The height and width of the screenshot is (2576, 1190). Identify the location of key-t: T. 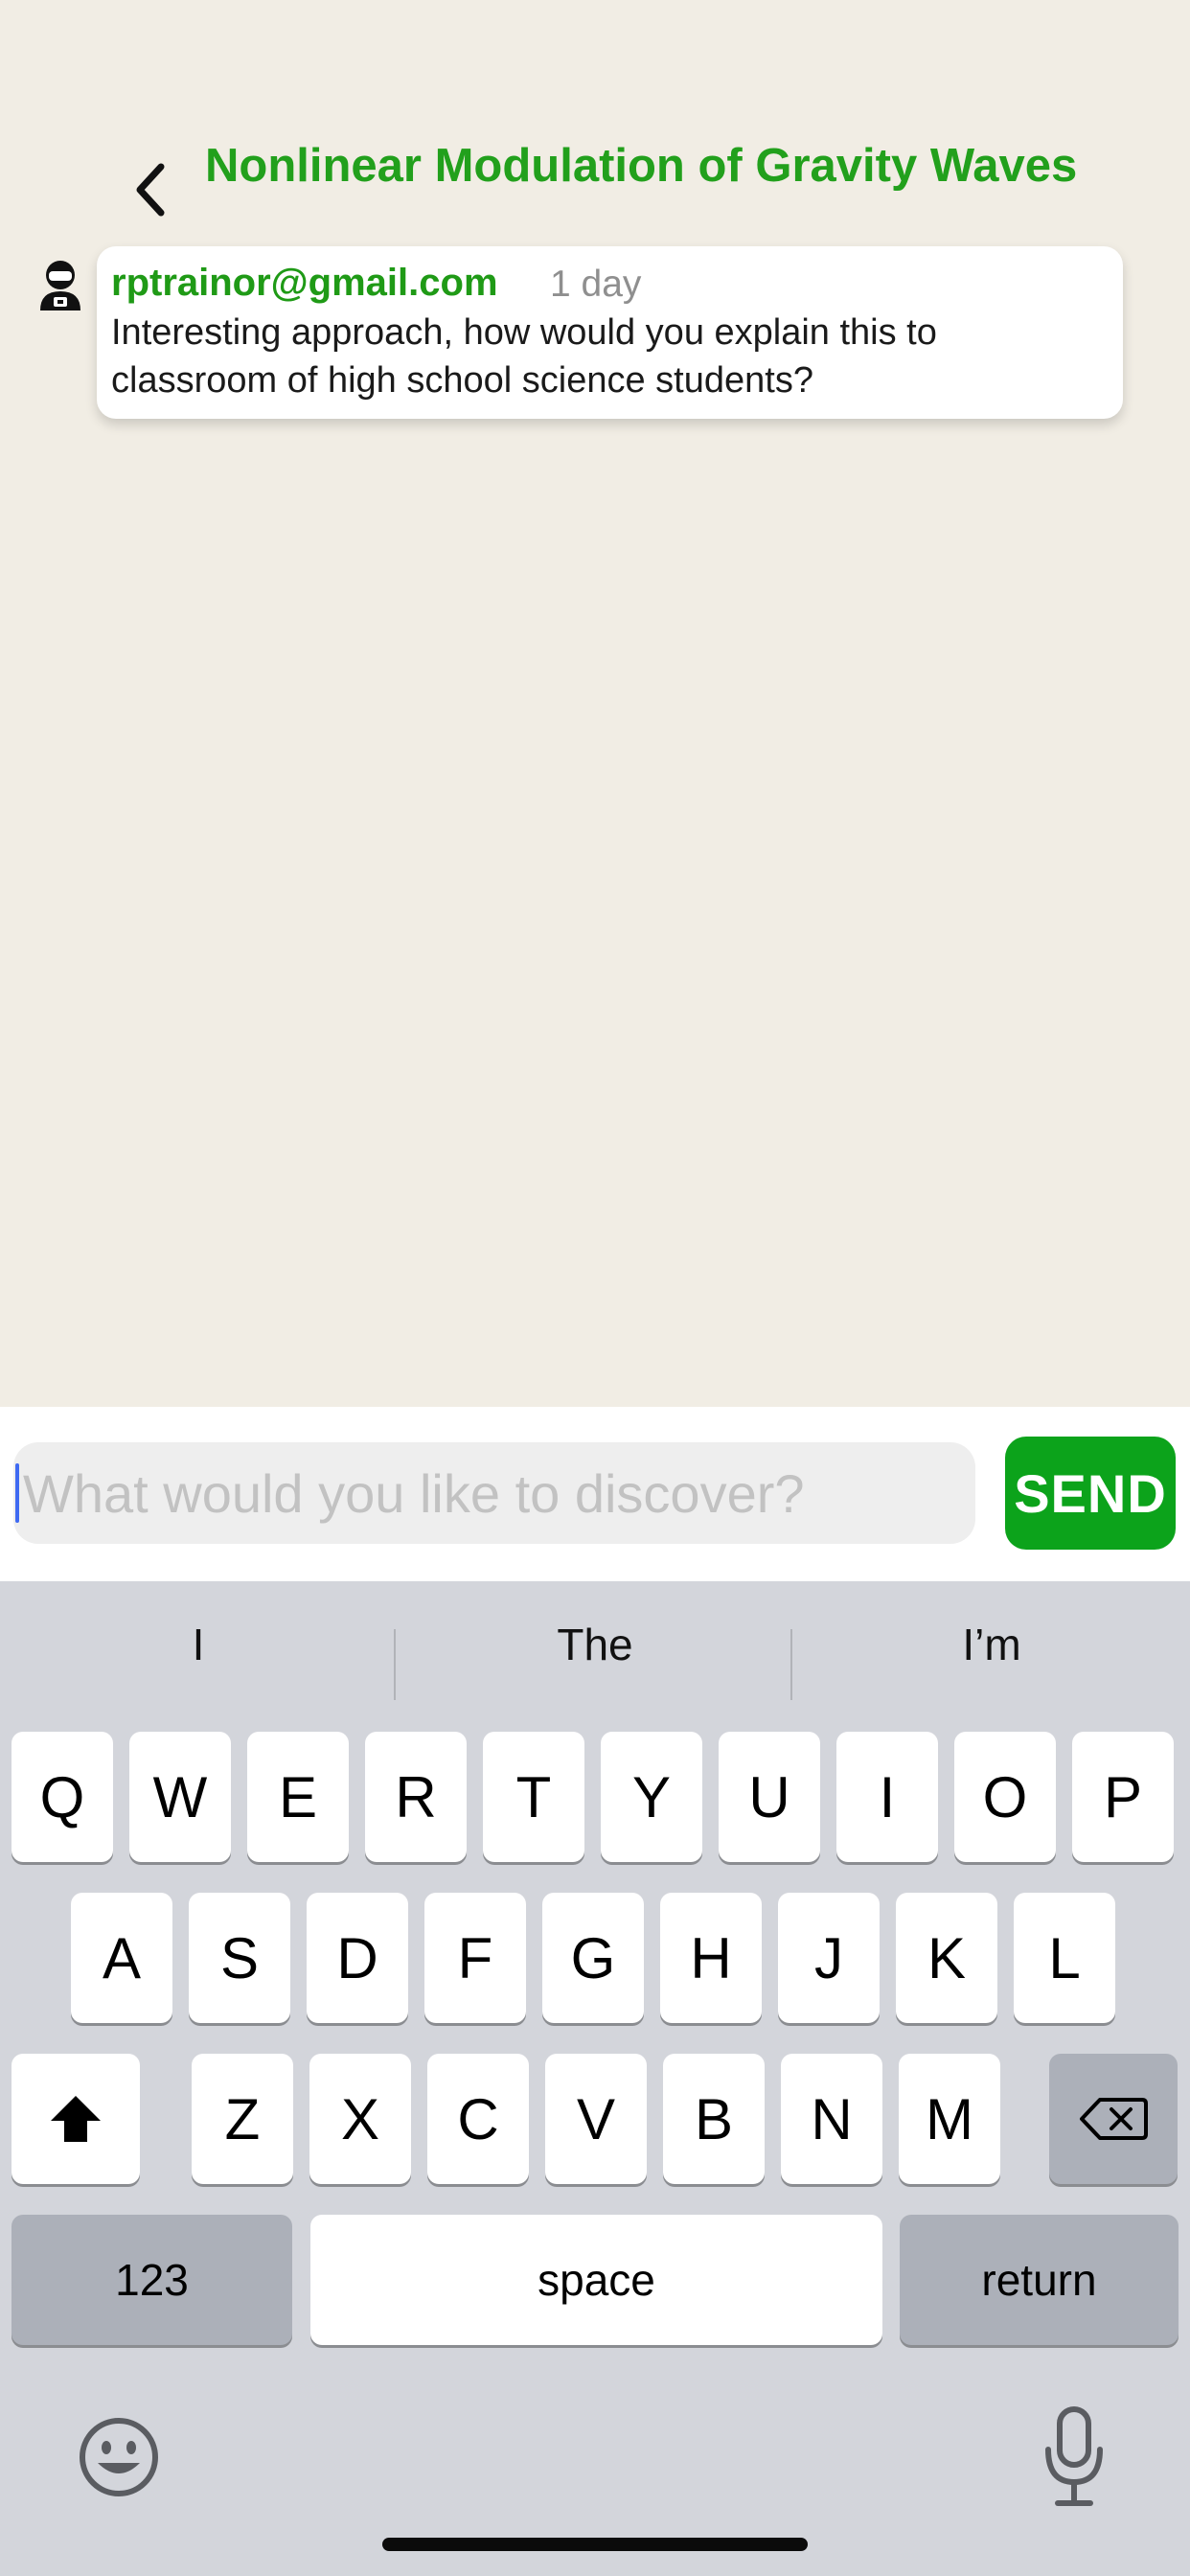
(533, 1797).